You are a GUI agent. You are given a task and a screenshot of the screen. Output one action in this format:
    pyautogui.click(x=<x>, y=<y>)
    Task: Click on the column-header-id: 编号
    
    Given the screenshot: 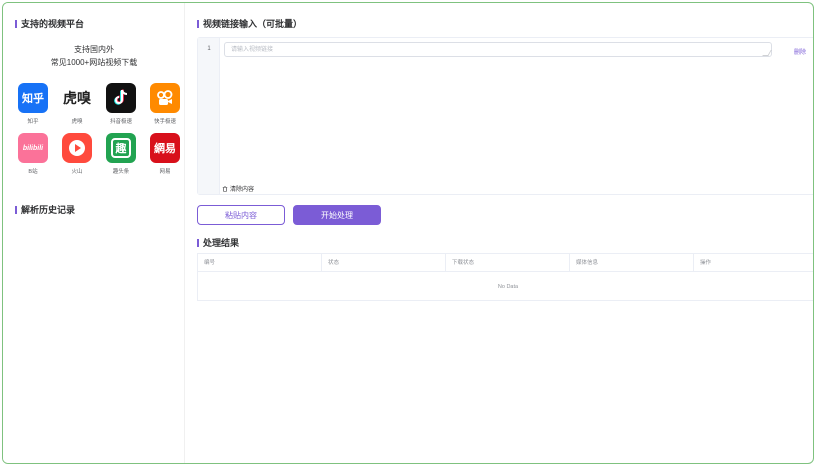 What is the action you would take?
    pyautogui.click(x=260, y=263)
    